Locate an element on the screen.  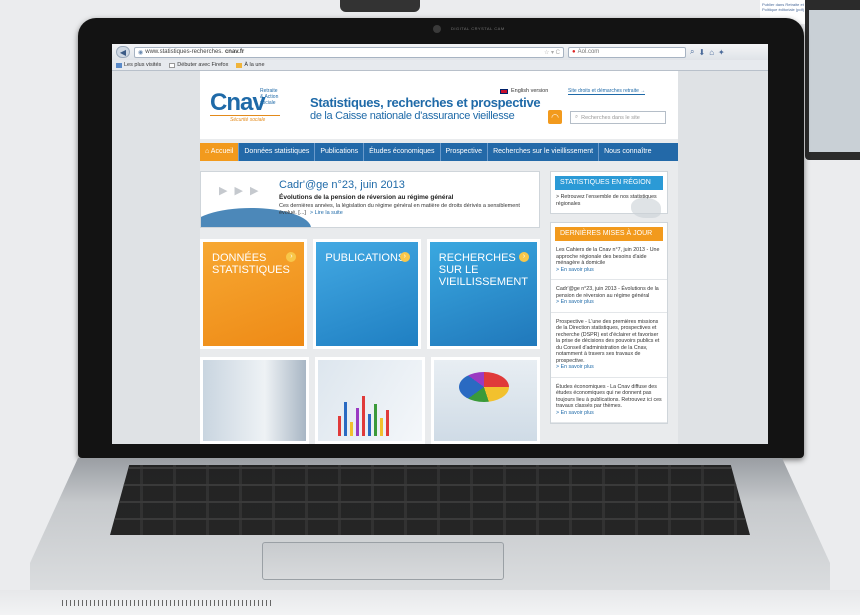
photo-row is located at coordinates (370, 400).